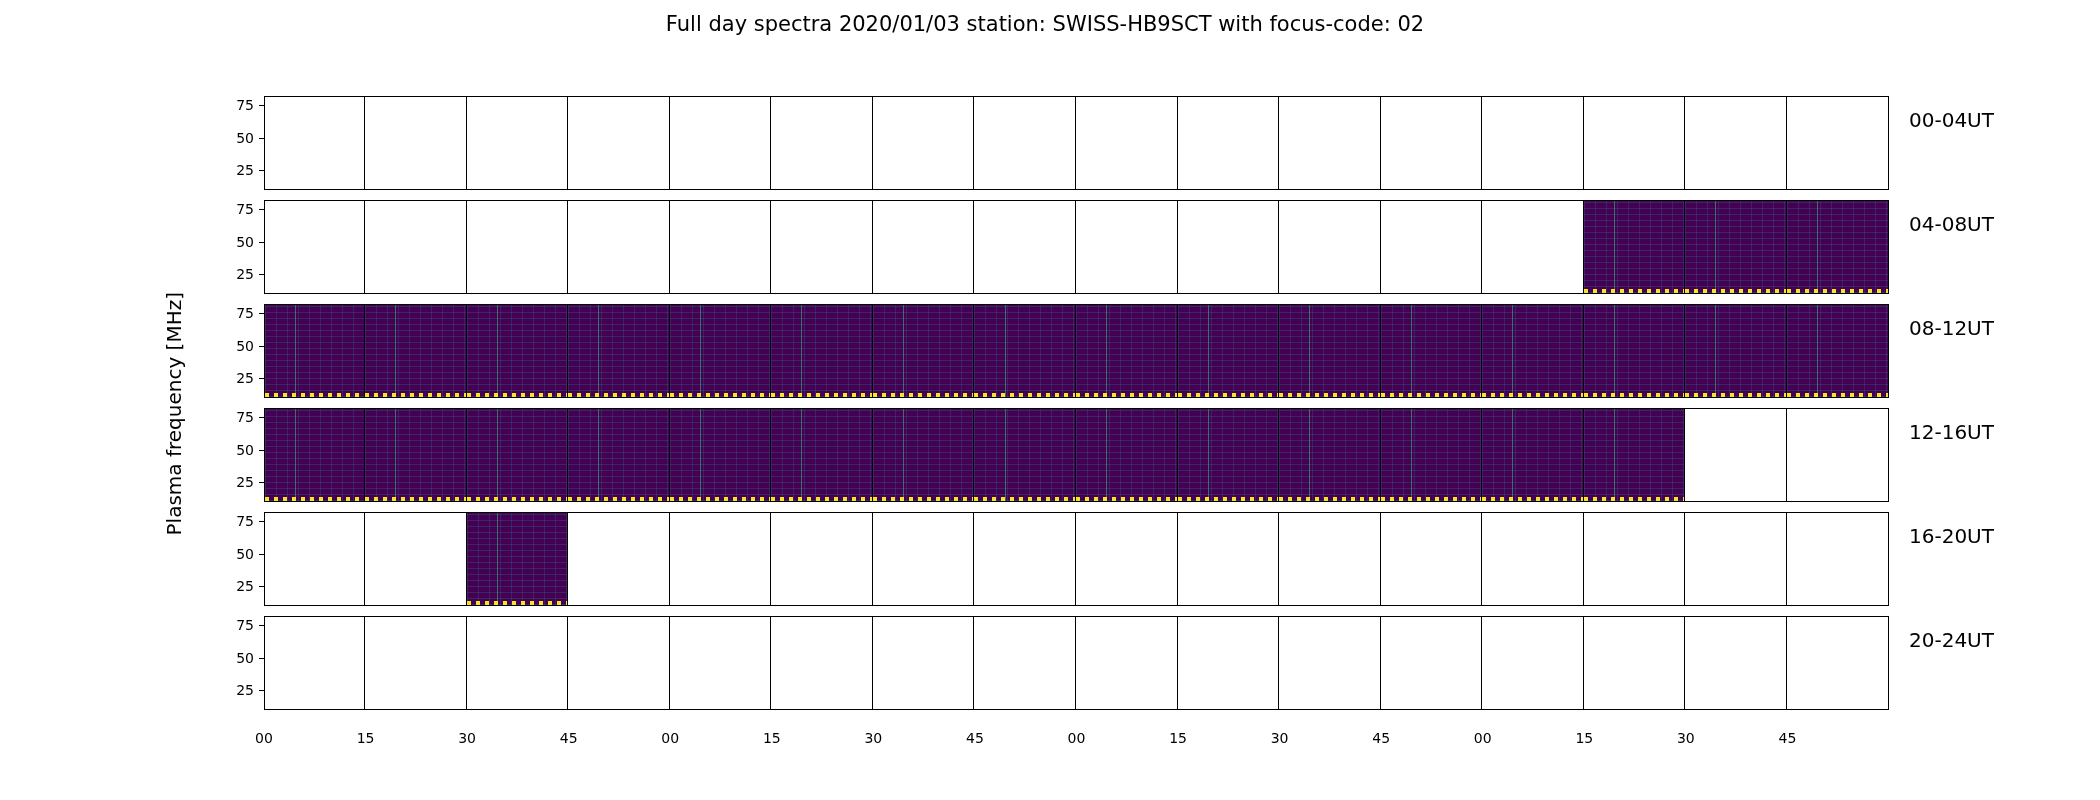 The height and width of the screenshot is (800, 2100). Describe the element at coordinates (174, 414) in the screenshot. I see `axis-label: Plasma frequency [MHz]` at that location.